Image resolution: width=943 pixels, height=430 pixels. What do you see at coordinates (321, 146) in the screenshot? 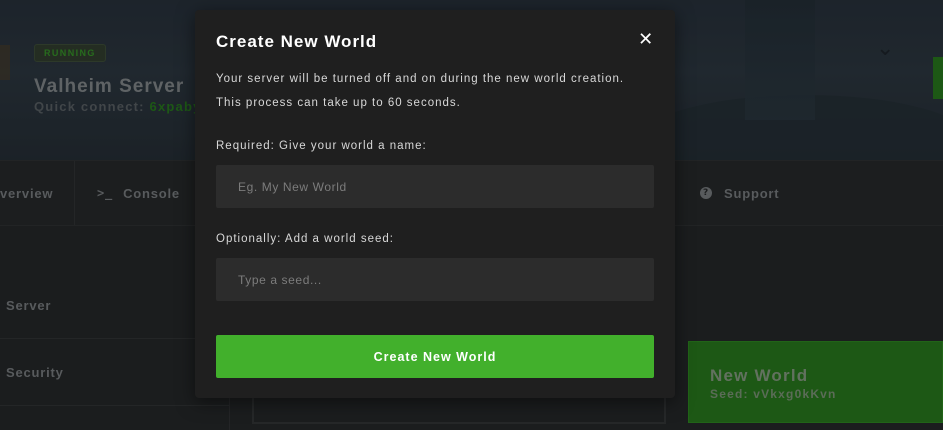
I see `world-name-label: Required: Give your world a name:` at bounding box center [321, 146].